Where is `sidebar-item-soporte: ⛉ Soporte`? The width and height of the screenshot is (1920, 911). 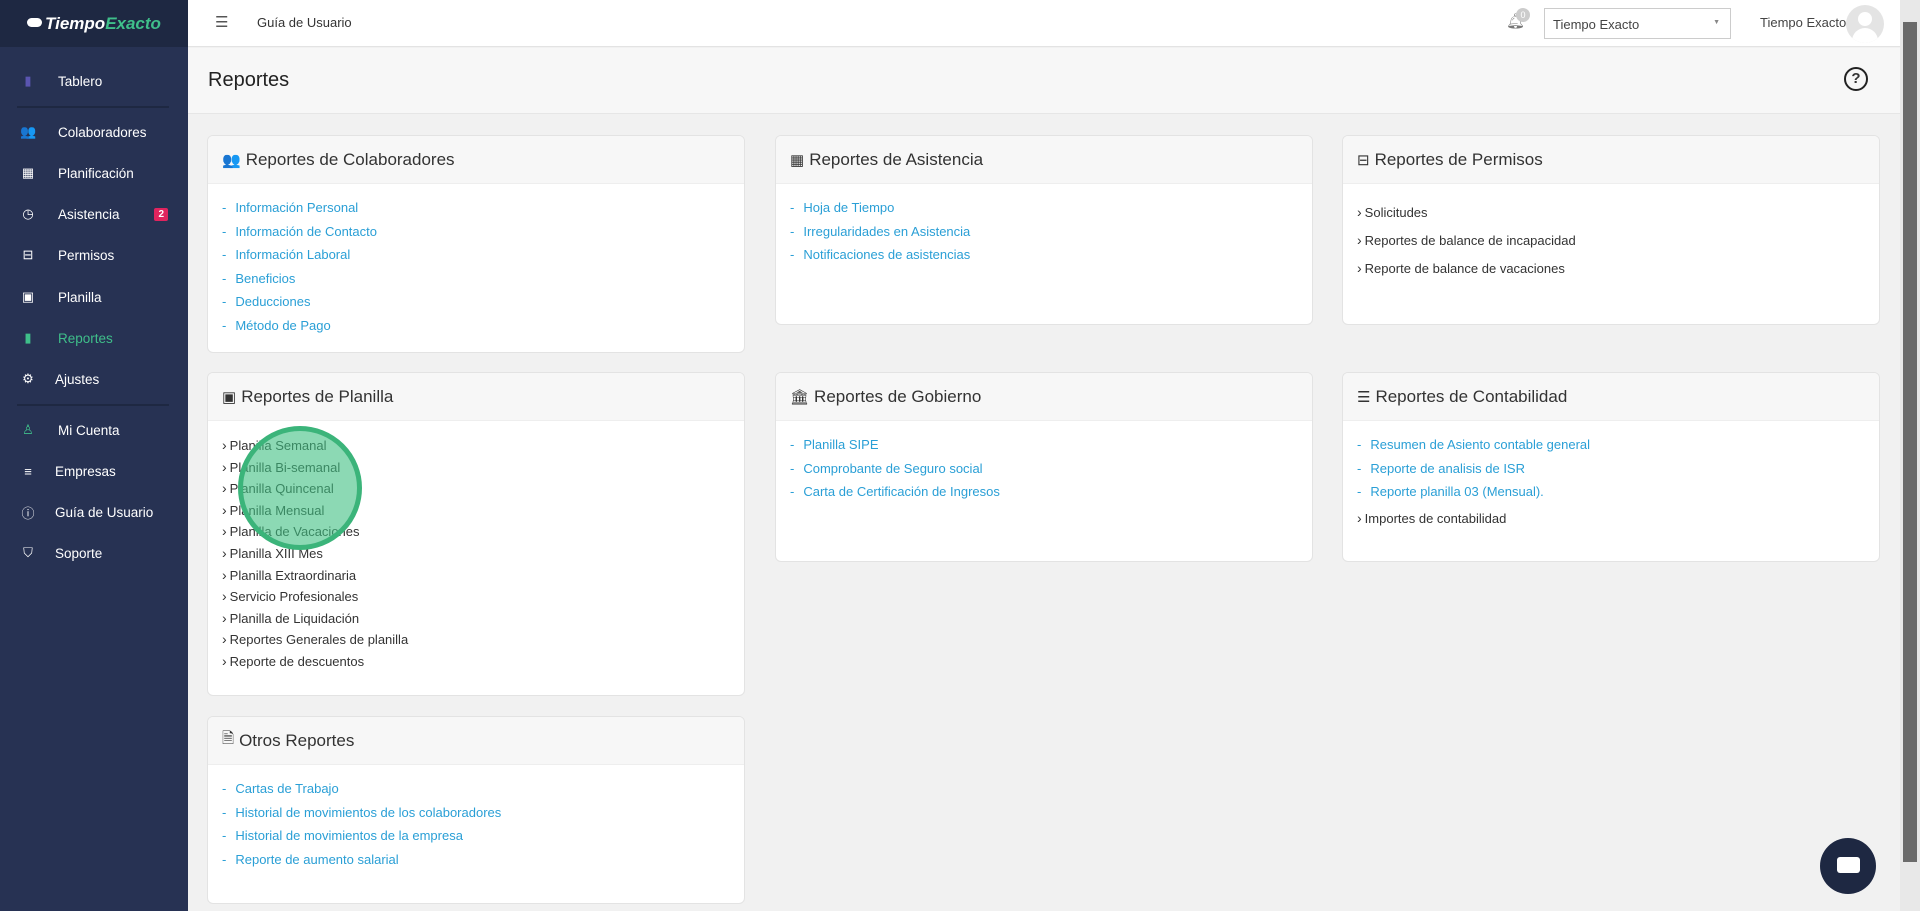 sidebar-item-soporte: ⛉ Soporte is located at coordinates (94, 553).